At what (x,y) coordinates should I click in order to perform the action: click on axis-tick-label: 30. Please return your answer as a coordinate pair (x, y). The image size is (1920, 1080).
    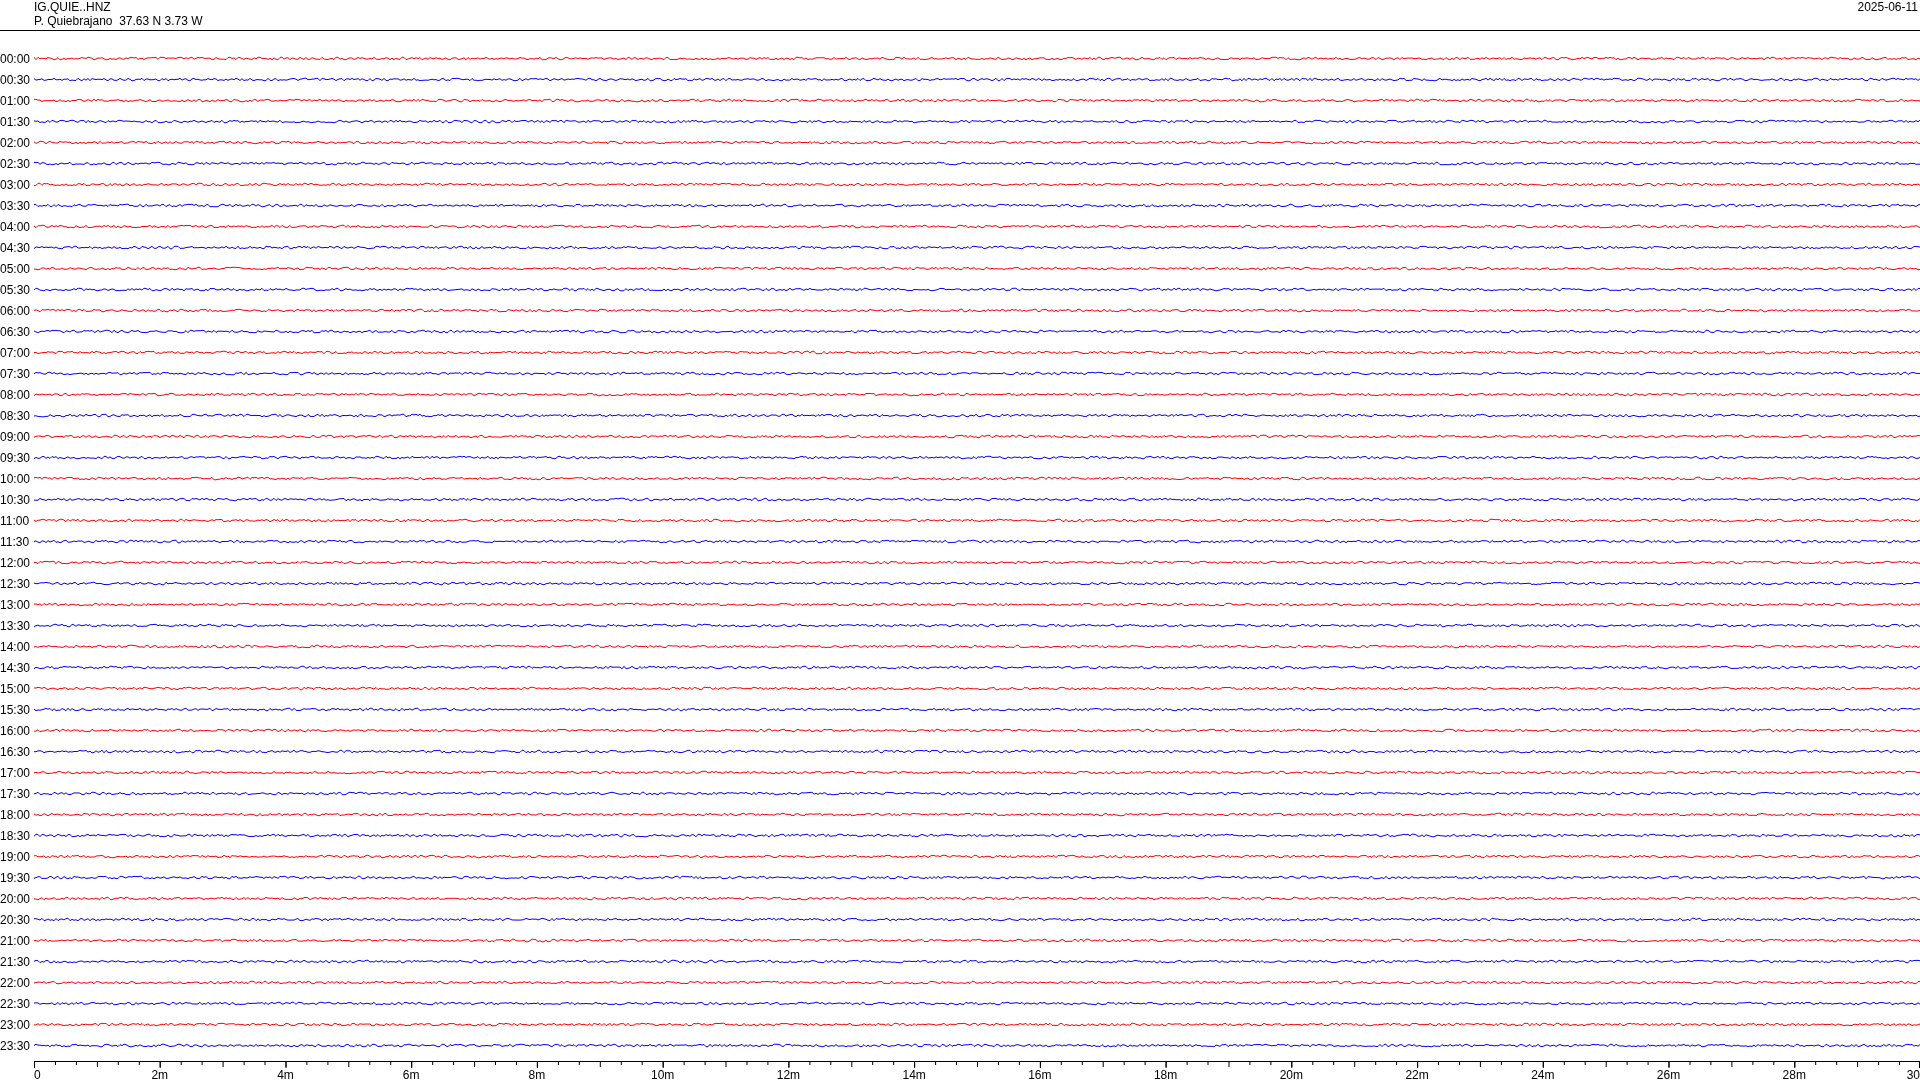
    Looking at the image, I should click on (1913, 1074).